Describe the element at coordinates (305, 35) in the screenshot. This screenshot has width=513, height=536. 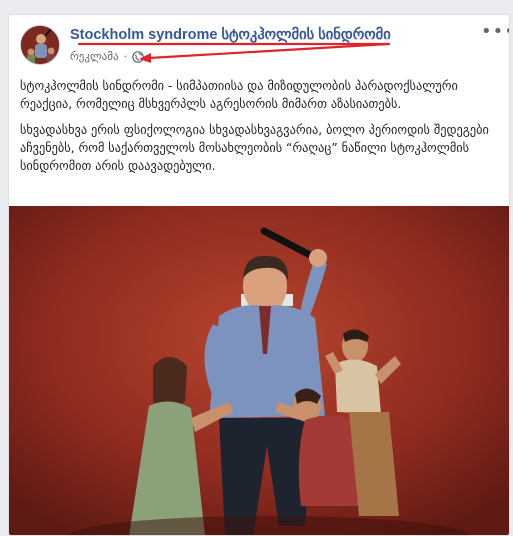
I see `page-name-georgian: სტოკჰოლმის სინდრომი` at that location.